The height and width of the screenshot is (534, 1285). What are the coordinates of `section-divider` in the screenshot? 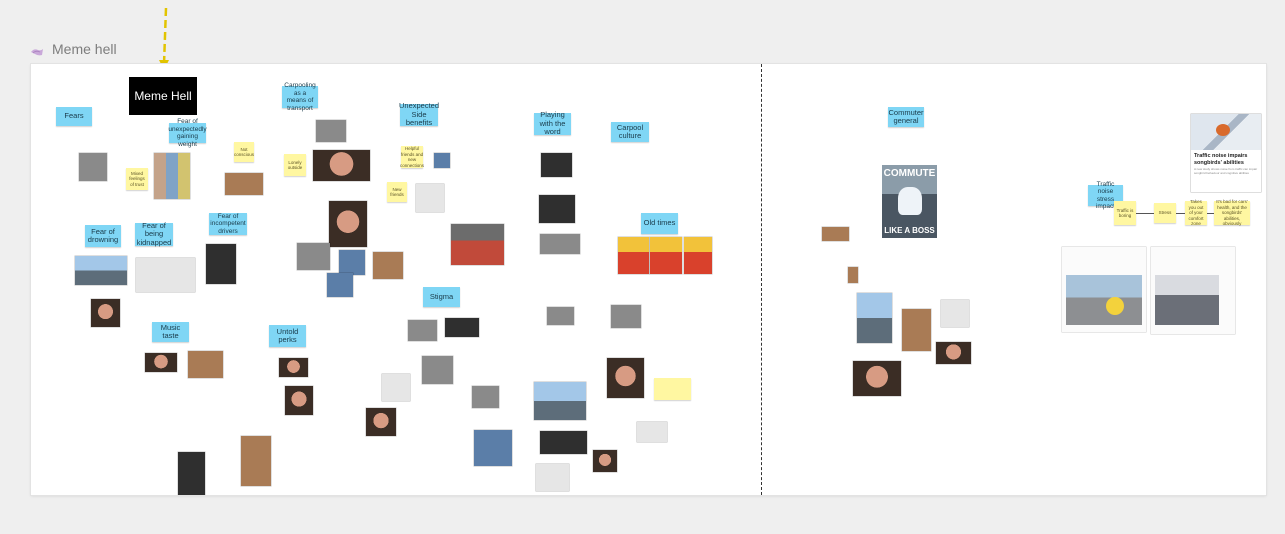 It's located at (761, 279).